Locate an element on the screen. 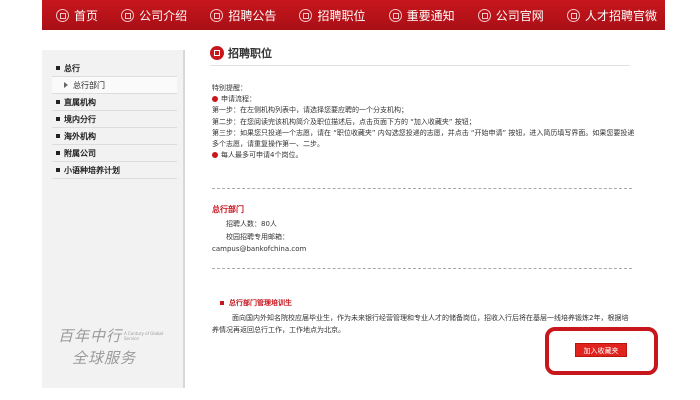 The image size is (700, 400). nav-item-home: 首页 is located at coordinates (77, 15).